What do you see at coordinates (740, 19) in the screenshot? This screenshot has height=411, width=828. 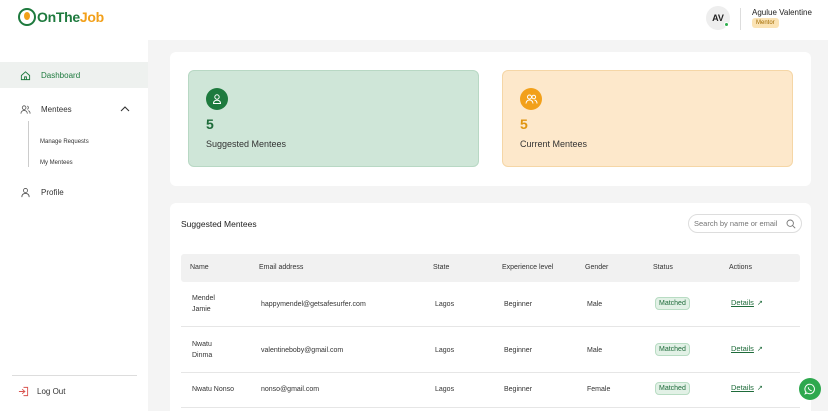 I see `header-divider` at bounding box center [740, 19].